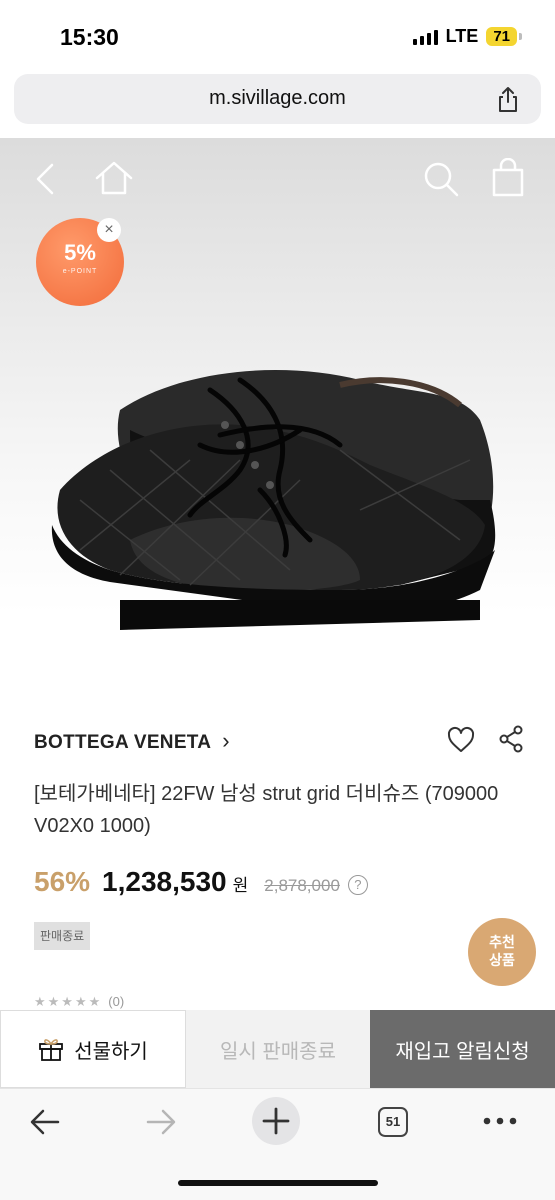 The image size is (555, 1200). What do you see at coordinates (68, 1001) in the screenshot?
I see `rating-stars: ★★★★★` at bounding box center [68, 1001].